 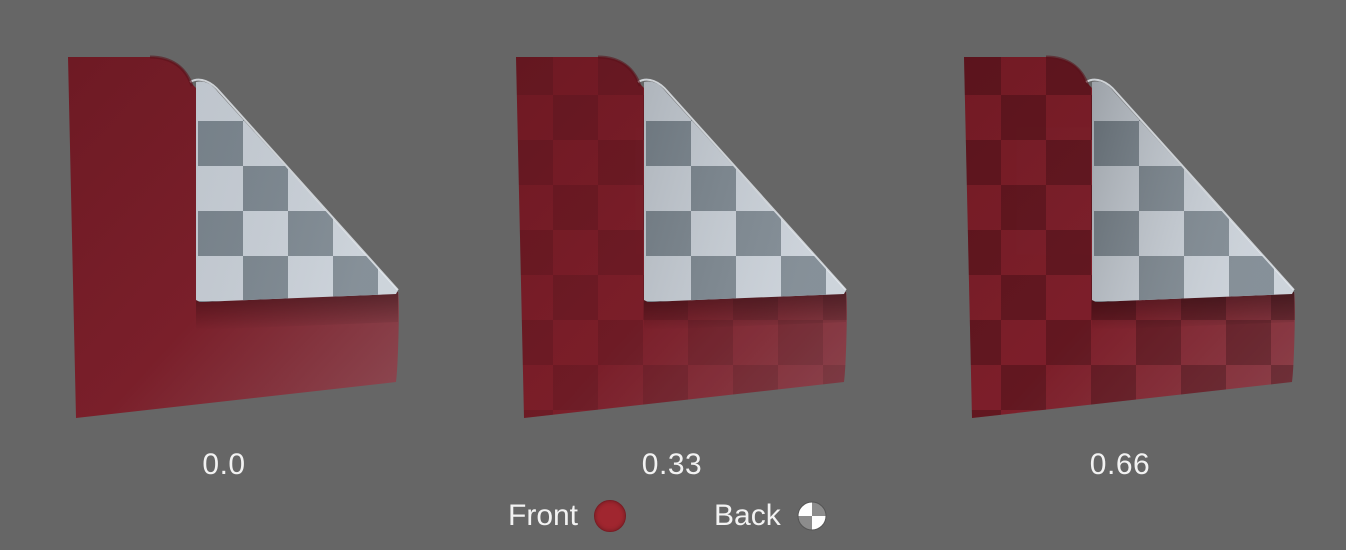 I want to click on legend-back-label: Back, so click(x=747, y=515).